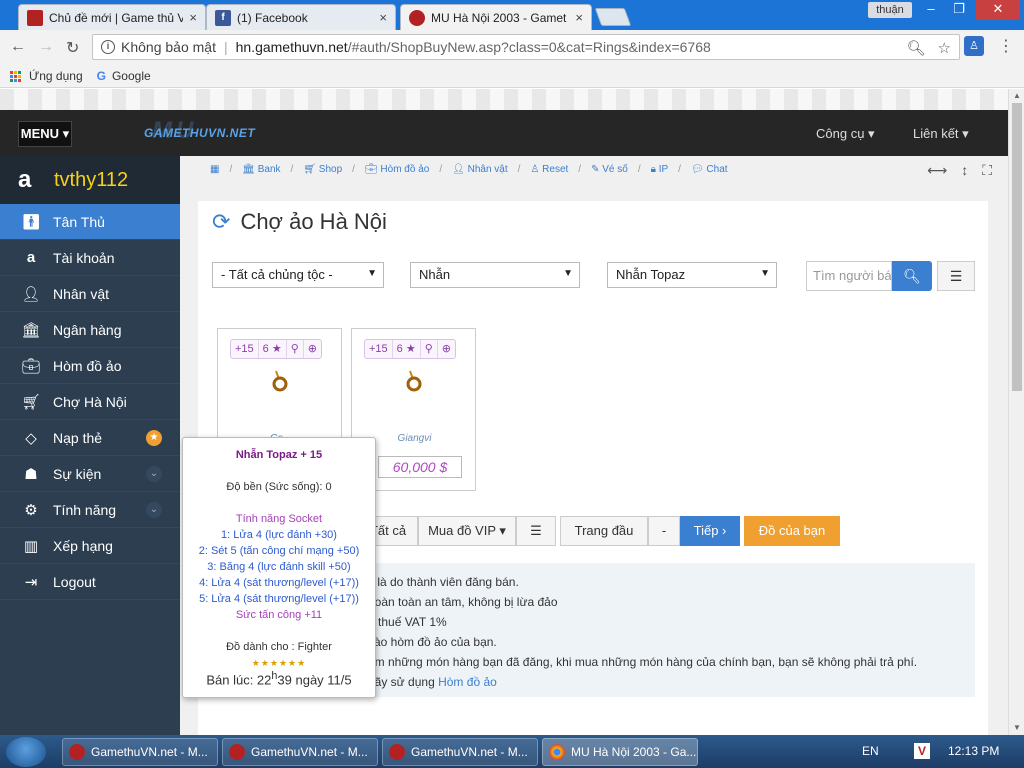 Image resolution: width=1024 pixels, height=768 pixels. I want to click on scroll-down-icon: ▼, so click(1016, 727).